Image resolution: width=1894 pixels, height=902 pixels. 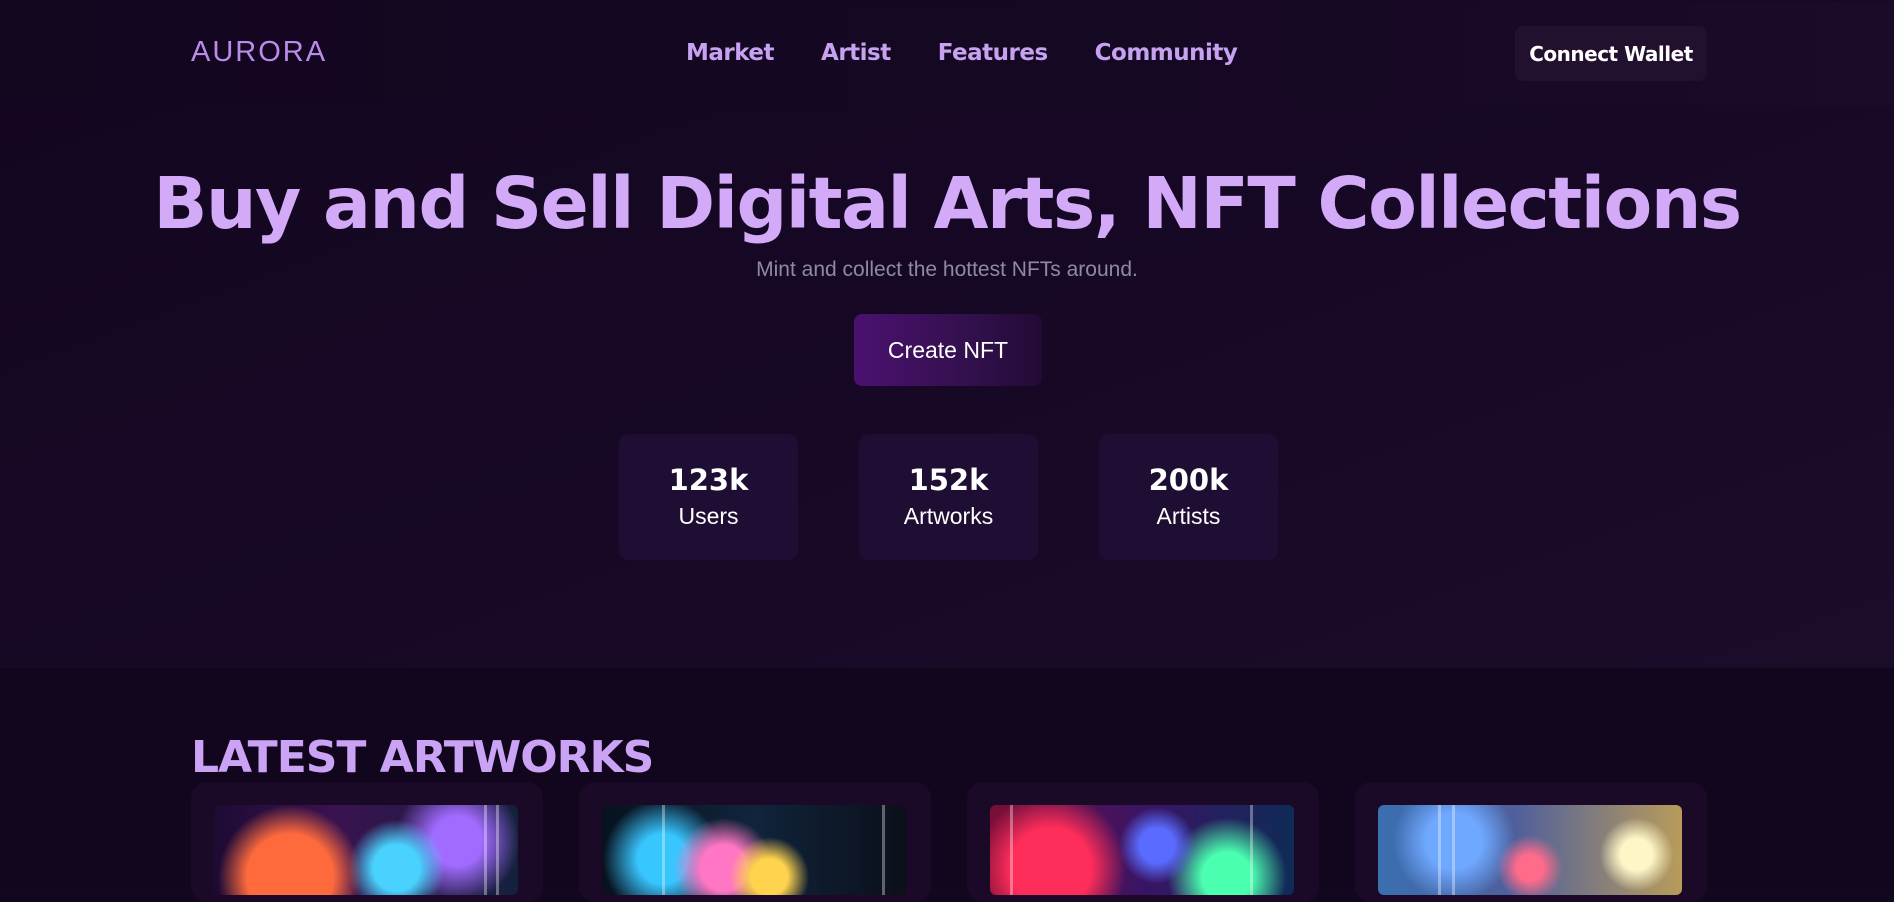 What do you see at coordinates (993, 53) in the screenshot?
I see `nav-item-features: Features` at bounding box center [993, 53].